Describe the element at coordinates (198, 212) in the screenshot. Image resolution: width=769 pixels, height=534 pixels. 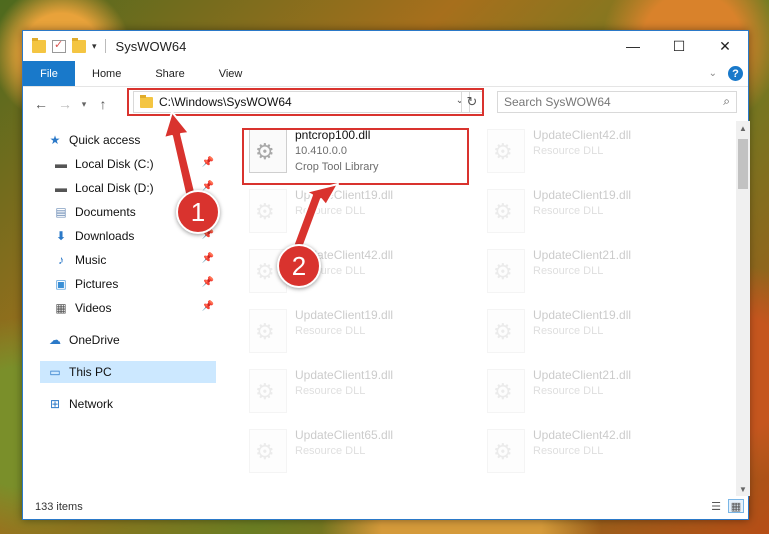
I see `step-1-badge: 1` at that location.